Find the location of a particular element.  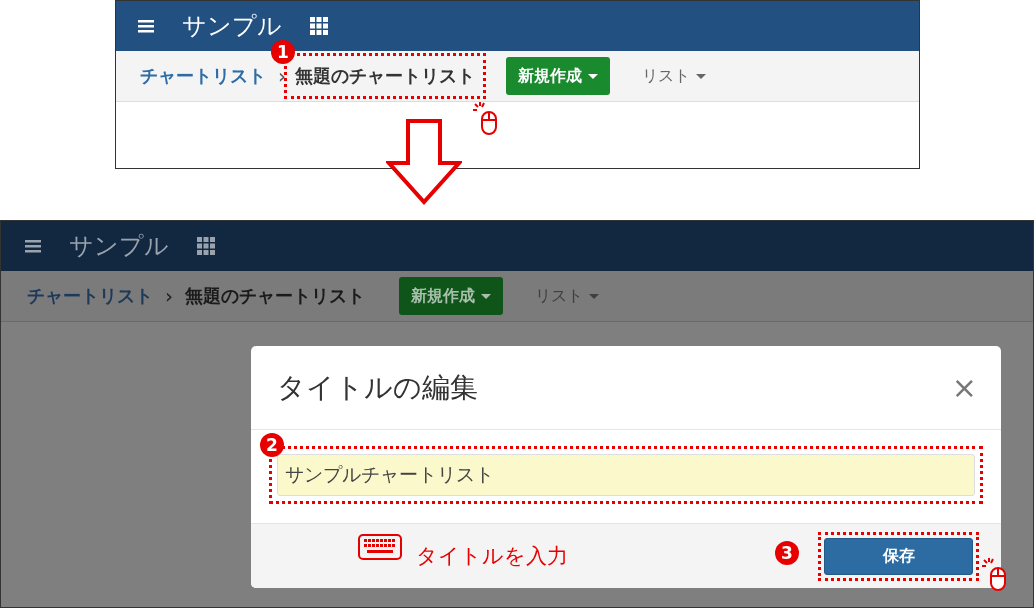

keyboard-icon is located at coordinates (380, 547).